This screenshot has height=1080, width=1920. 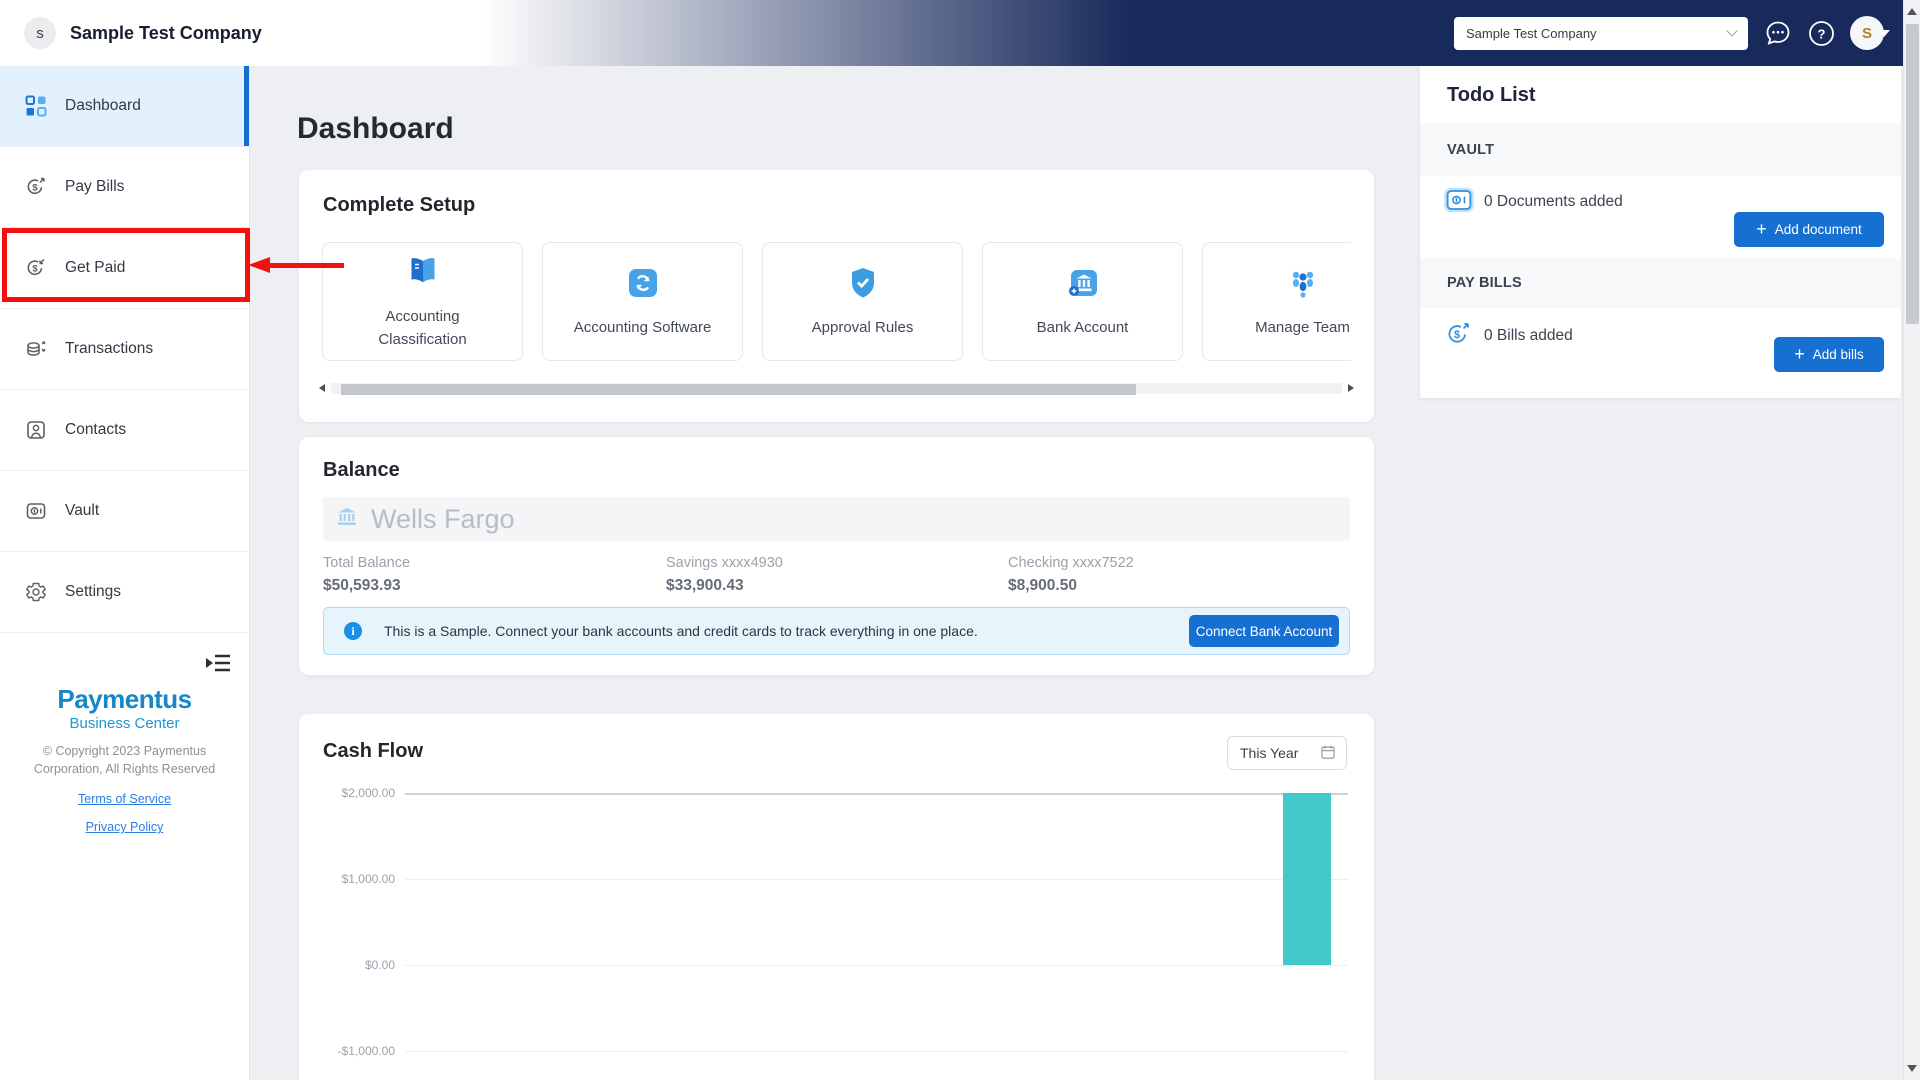 I want to click on checking-stat: Checking xxxx7522 $8,900.50, so click(x=1071, y=575).